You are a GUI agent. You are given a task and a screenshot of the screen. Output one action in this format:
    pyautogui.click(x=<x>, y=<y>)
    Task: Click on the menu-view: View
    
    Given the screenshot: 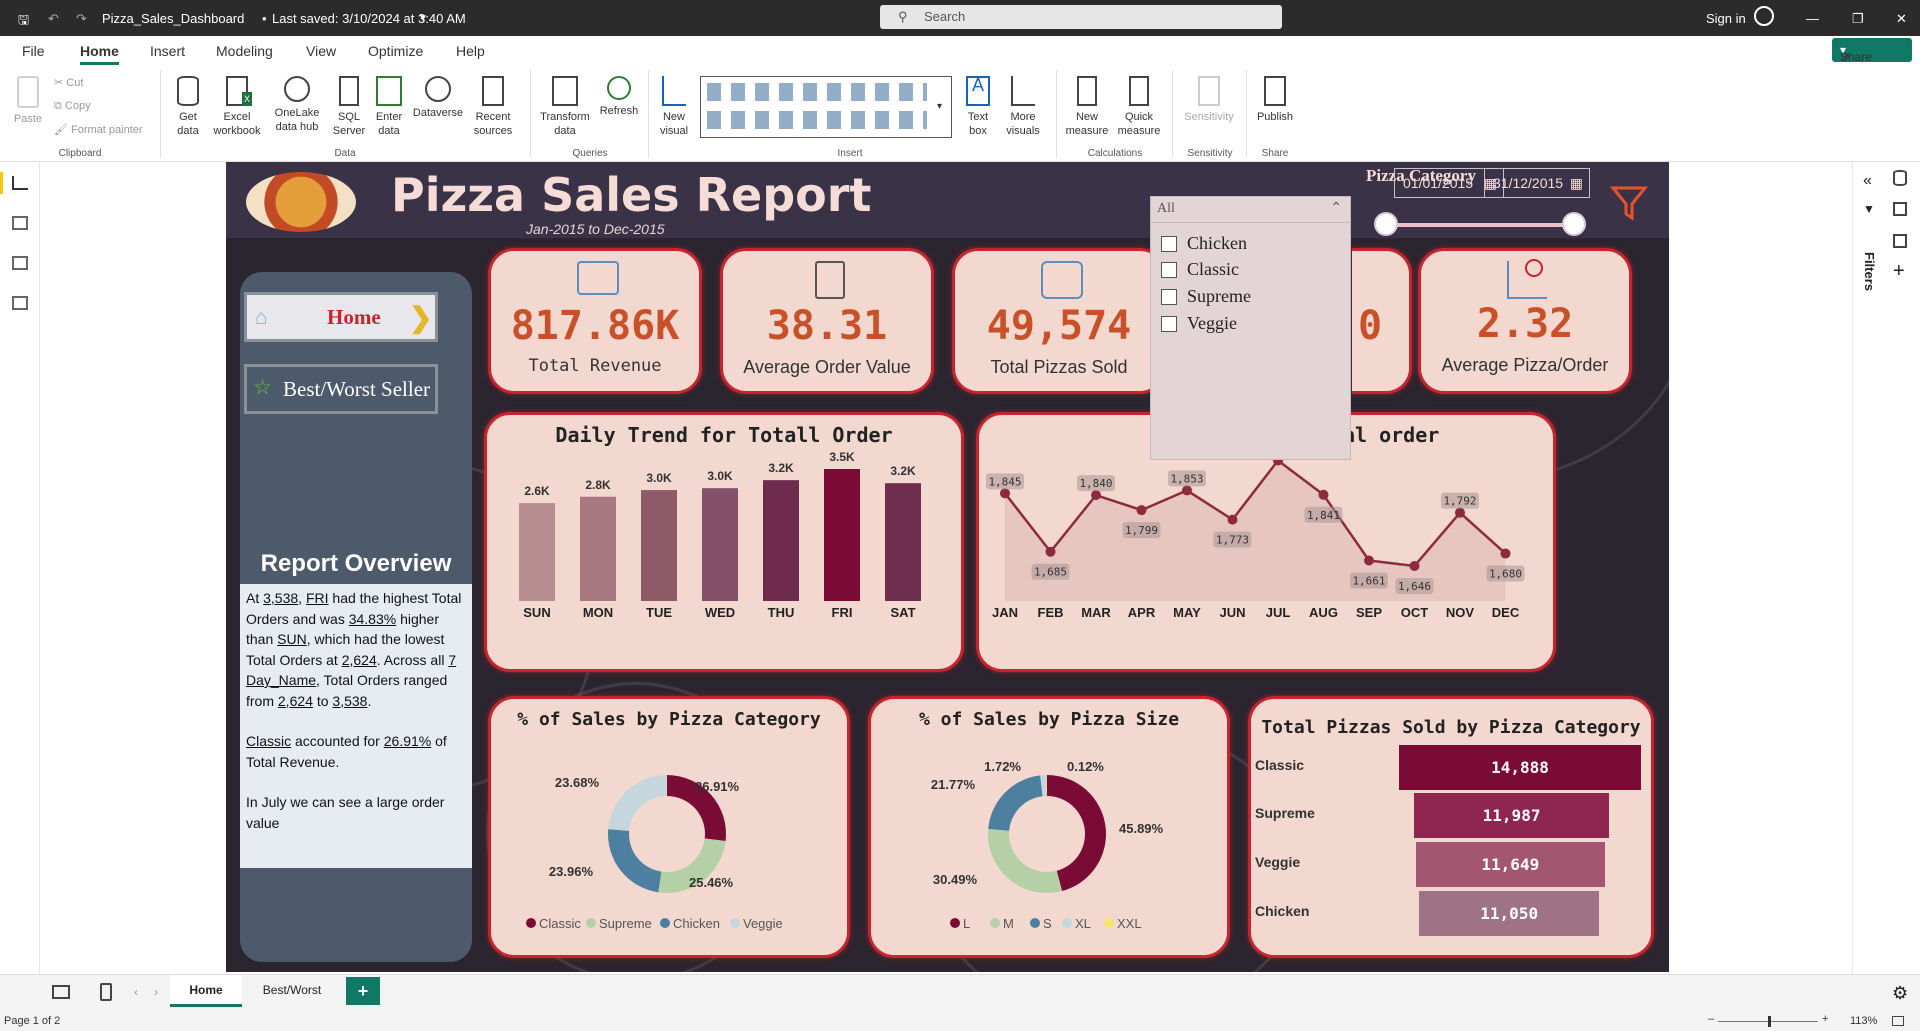 What is the action you would take?
    pyautogui.click(x=321, y=51)
    